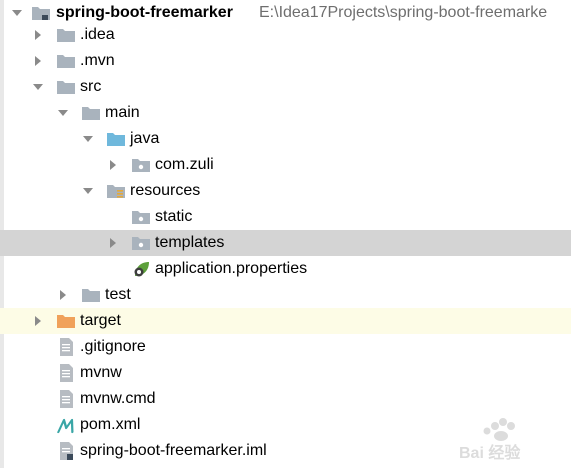  What do you see at coordinates (285, 61) in the screenshot?
I see `tree-row-mvn: .mvn` at bounding box center [285, 61].